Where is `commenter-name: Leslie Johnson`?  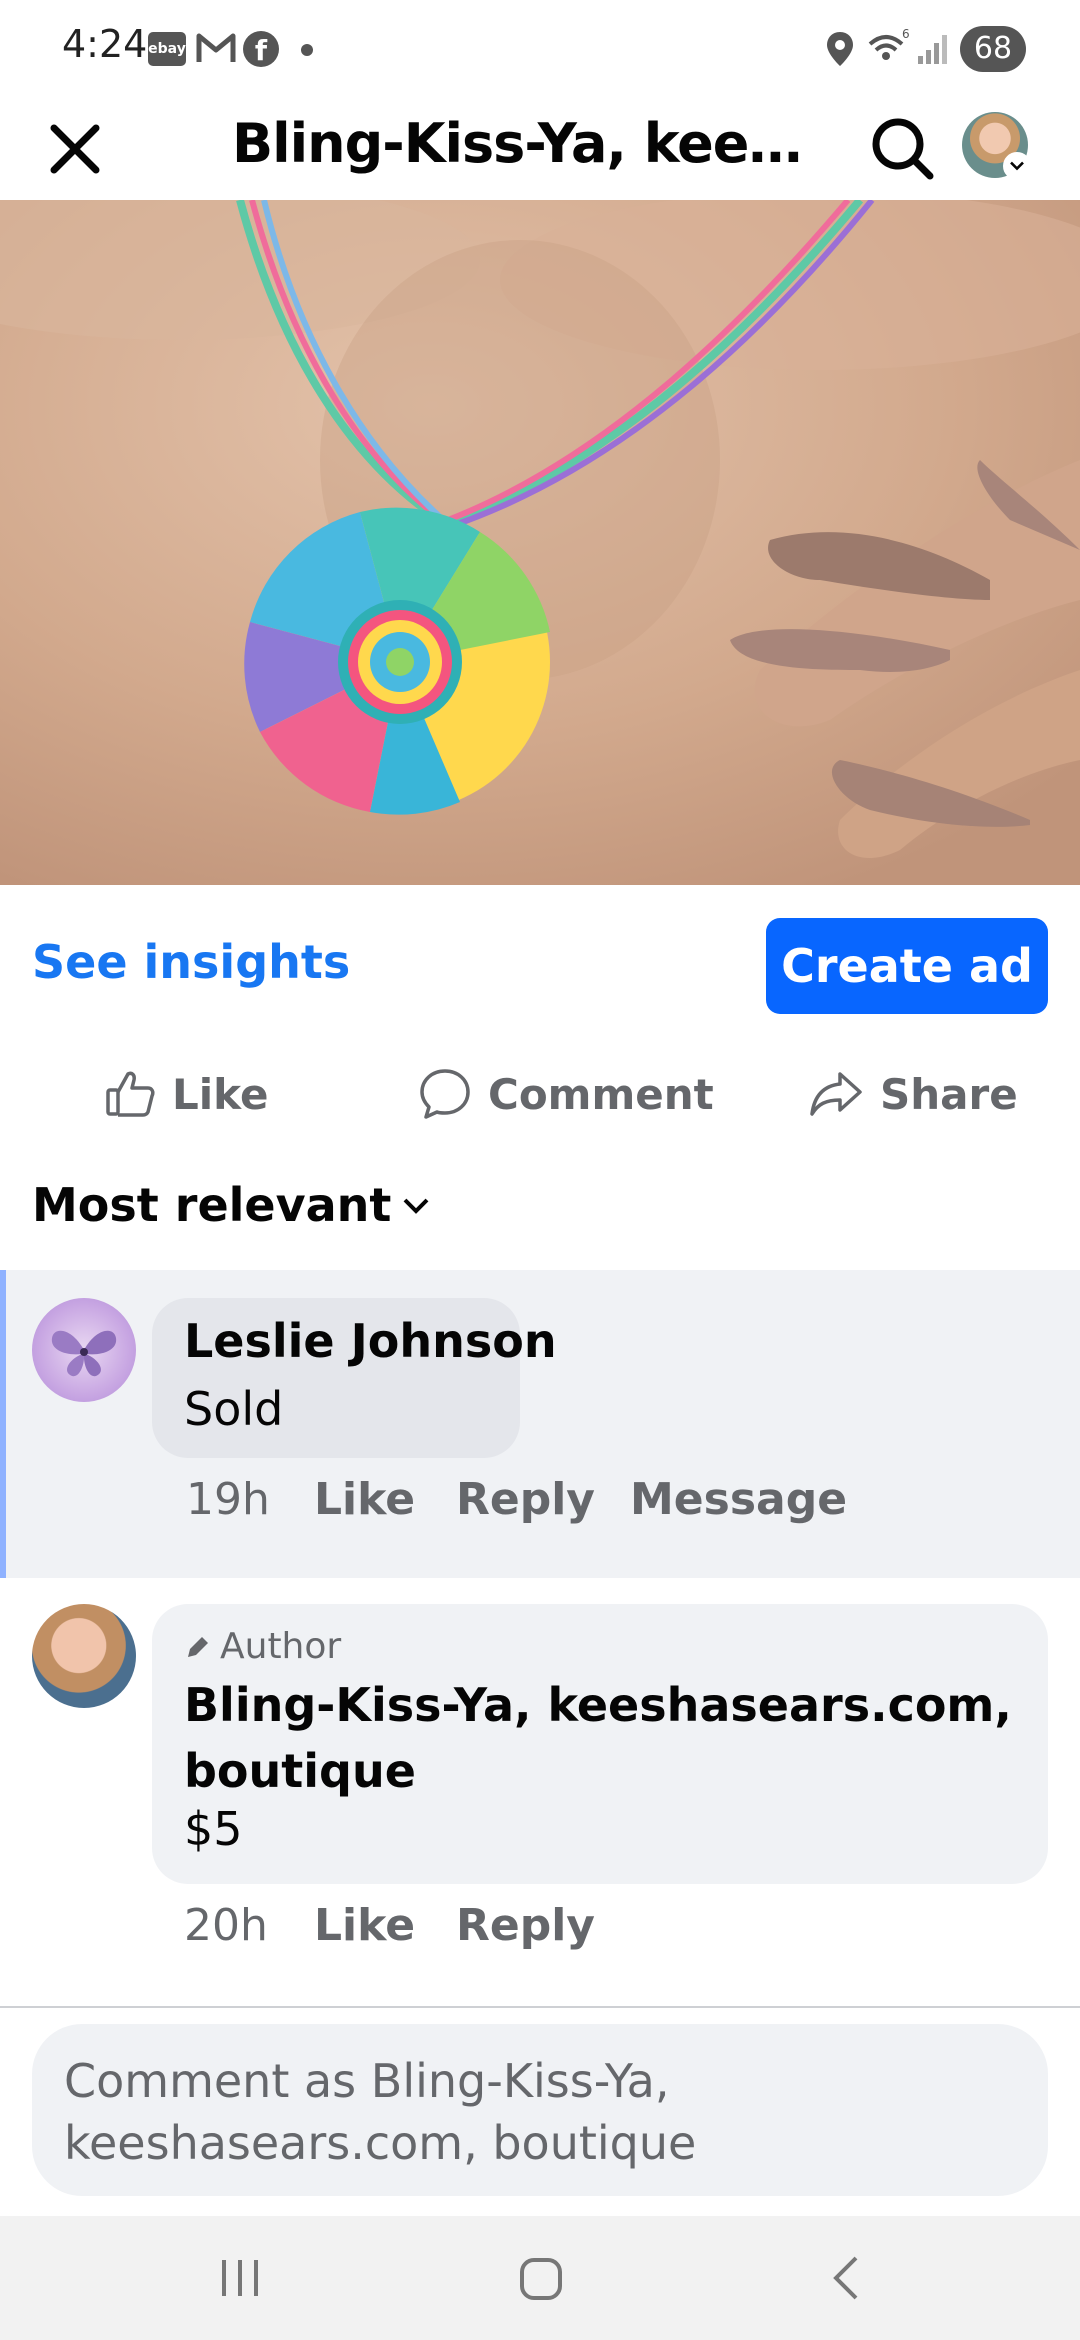 commenter-name: Leslie Johnson is located at coordinates (370, 1341).